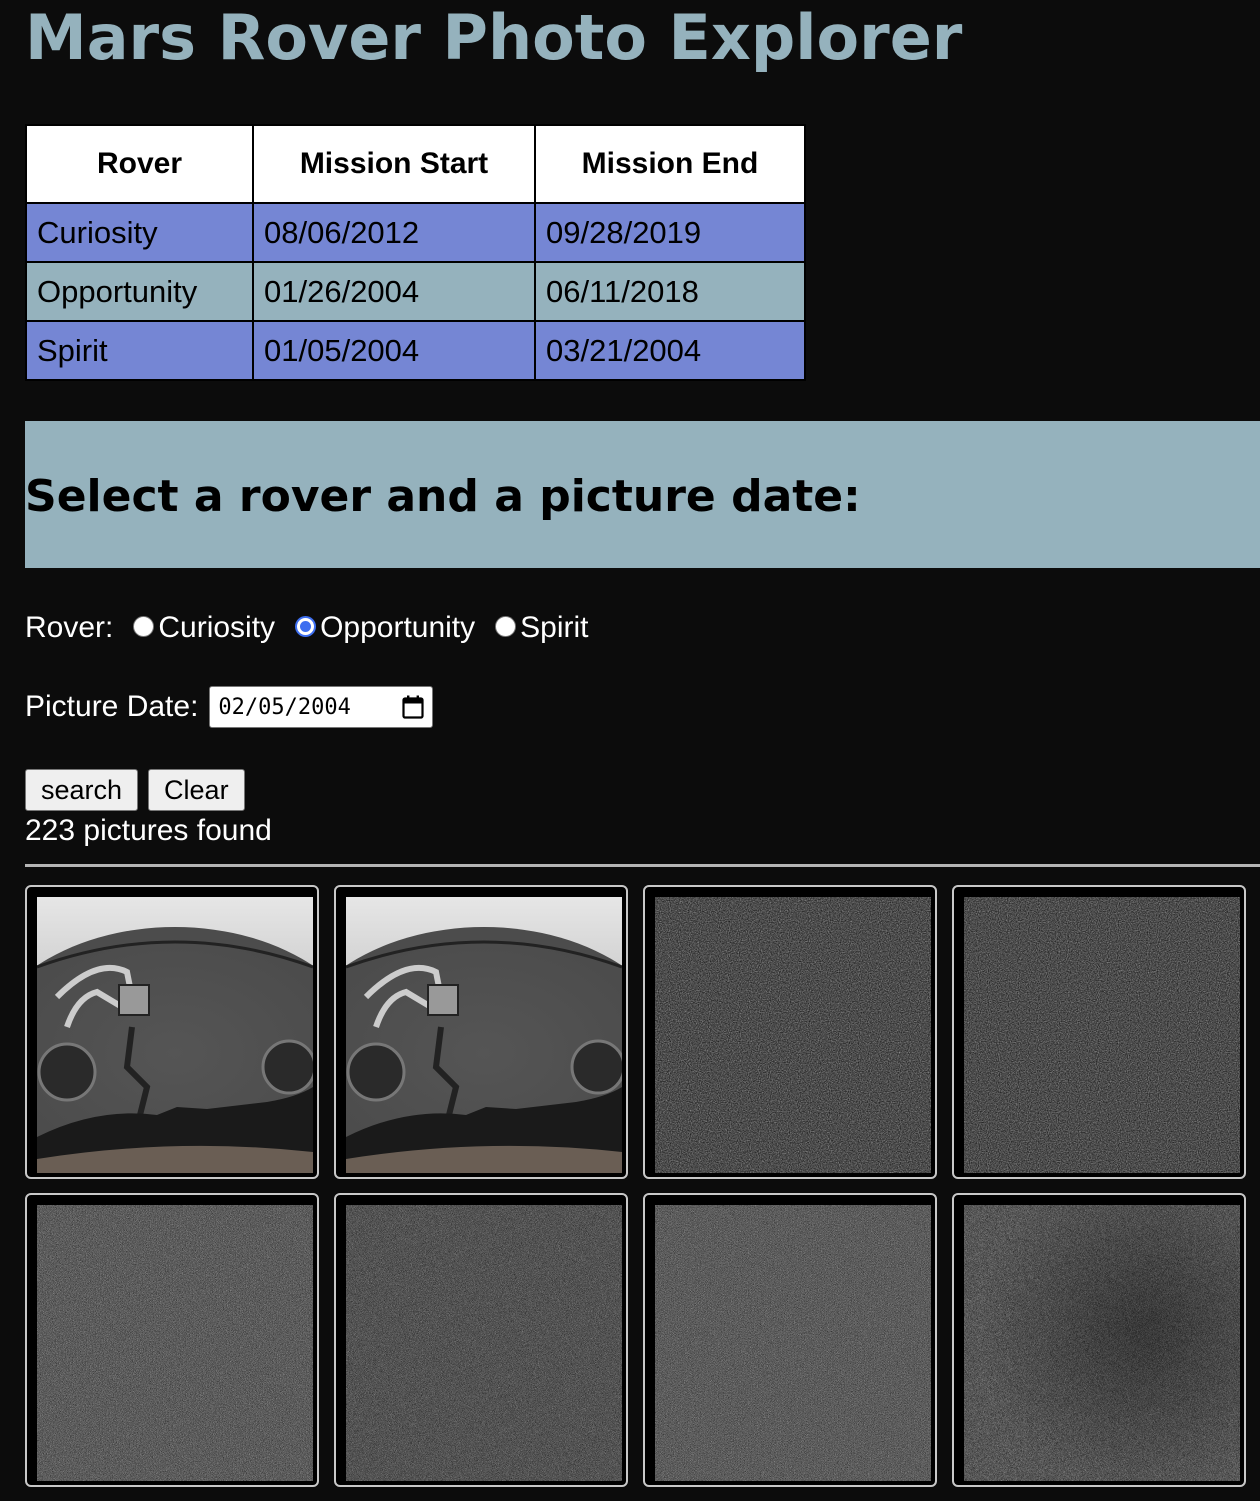 The height and width of the screenshot is (1501, 1260). What do you see at coordinates (284, 707) in the screenshot?
I see `date-value: 02/05/2004` at bounding box center [284, 707].